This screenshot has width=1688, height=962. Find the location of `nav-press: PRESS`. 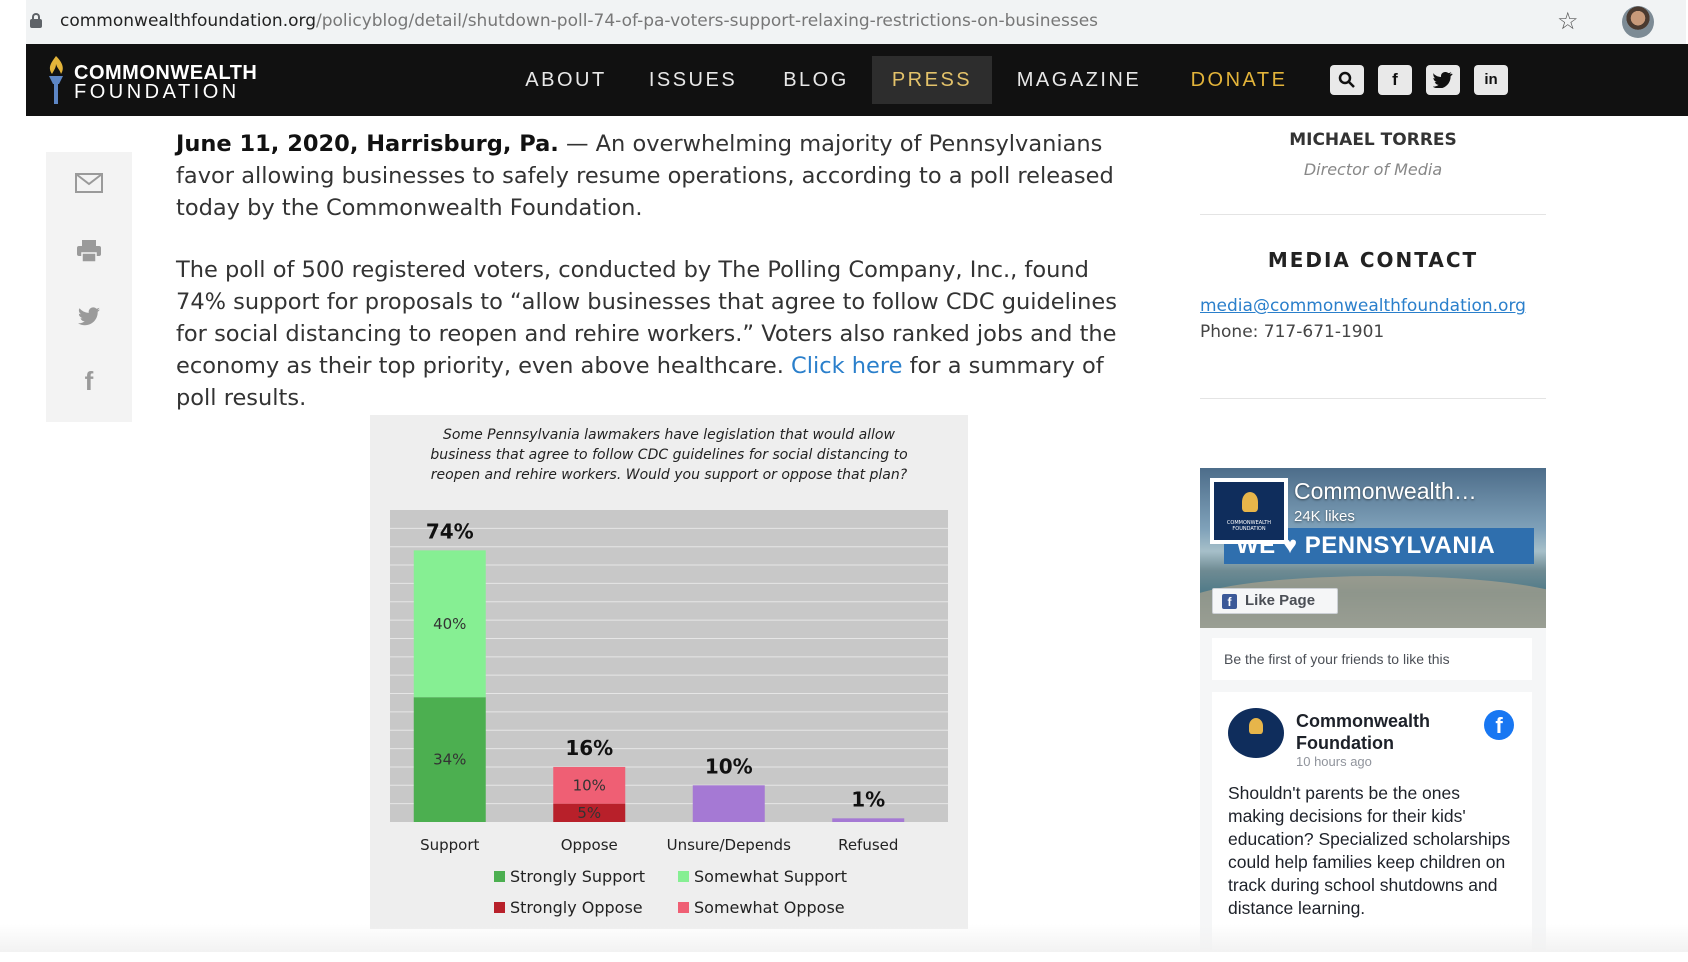

nav-press: PRESS is located at coordinates (932, 80).